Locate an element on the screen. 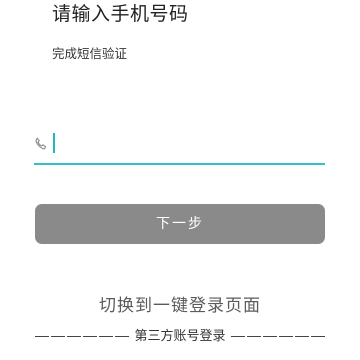 Image resolution: width=360 pixels, height=360 pixels. phone-icon is located at coordinates (41, 143).